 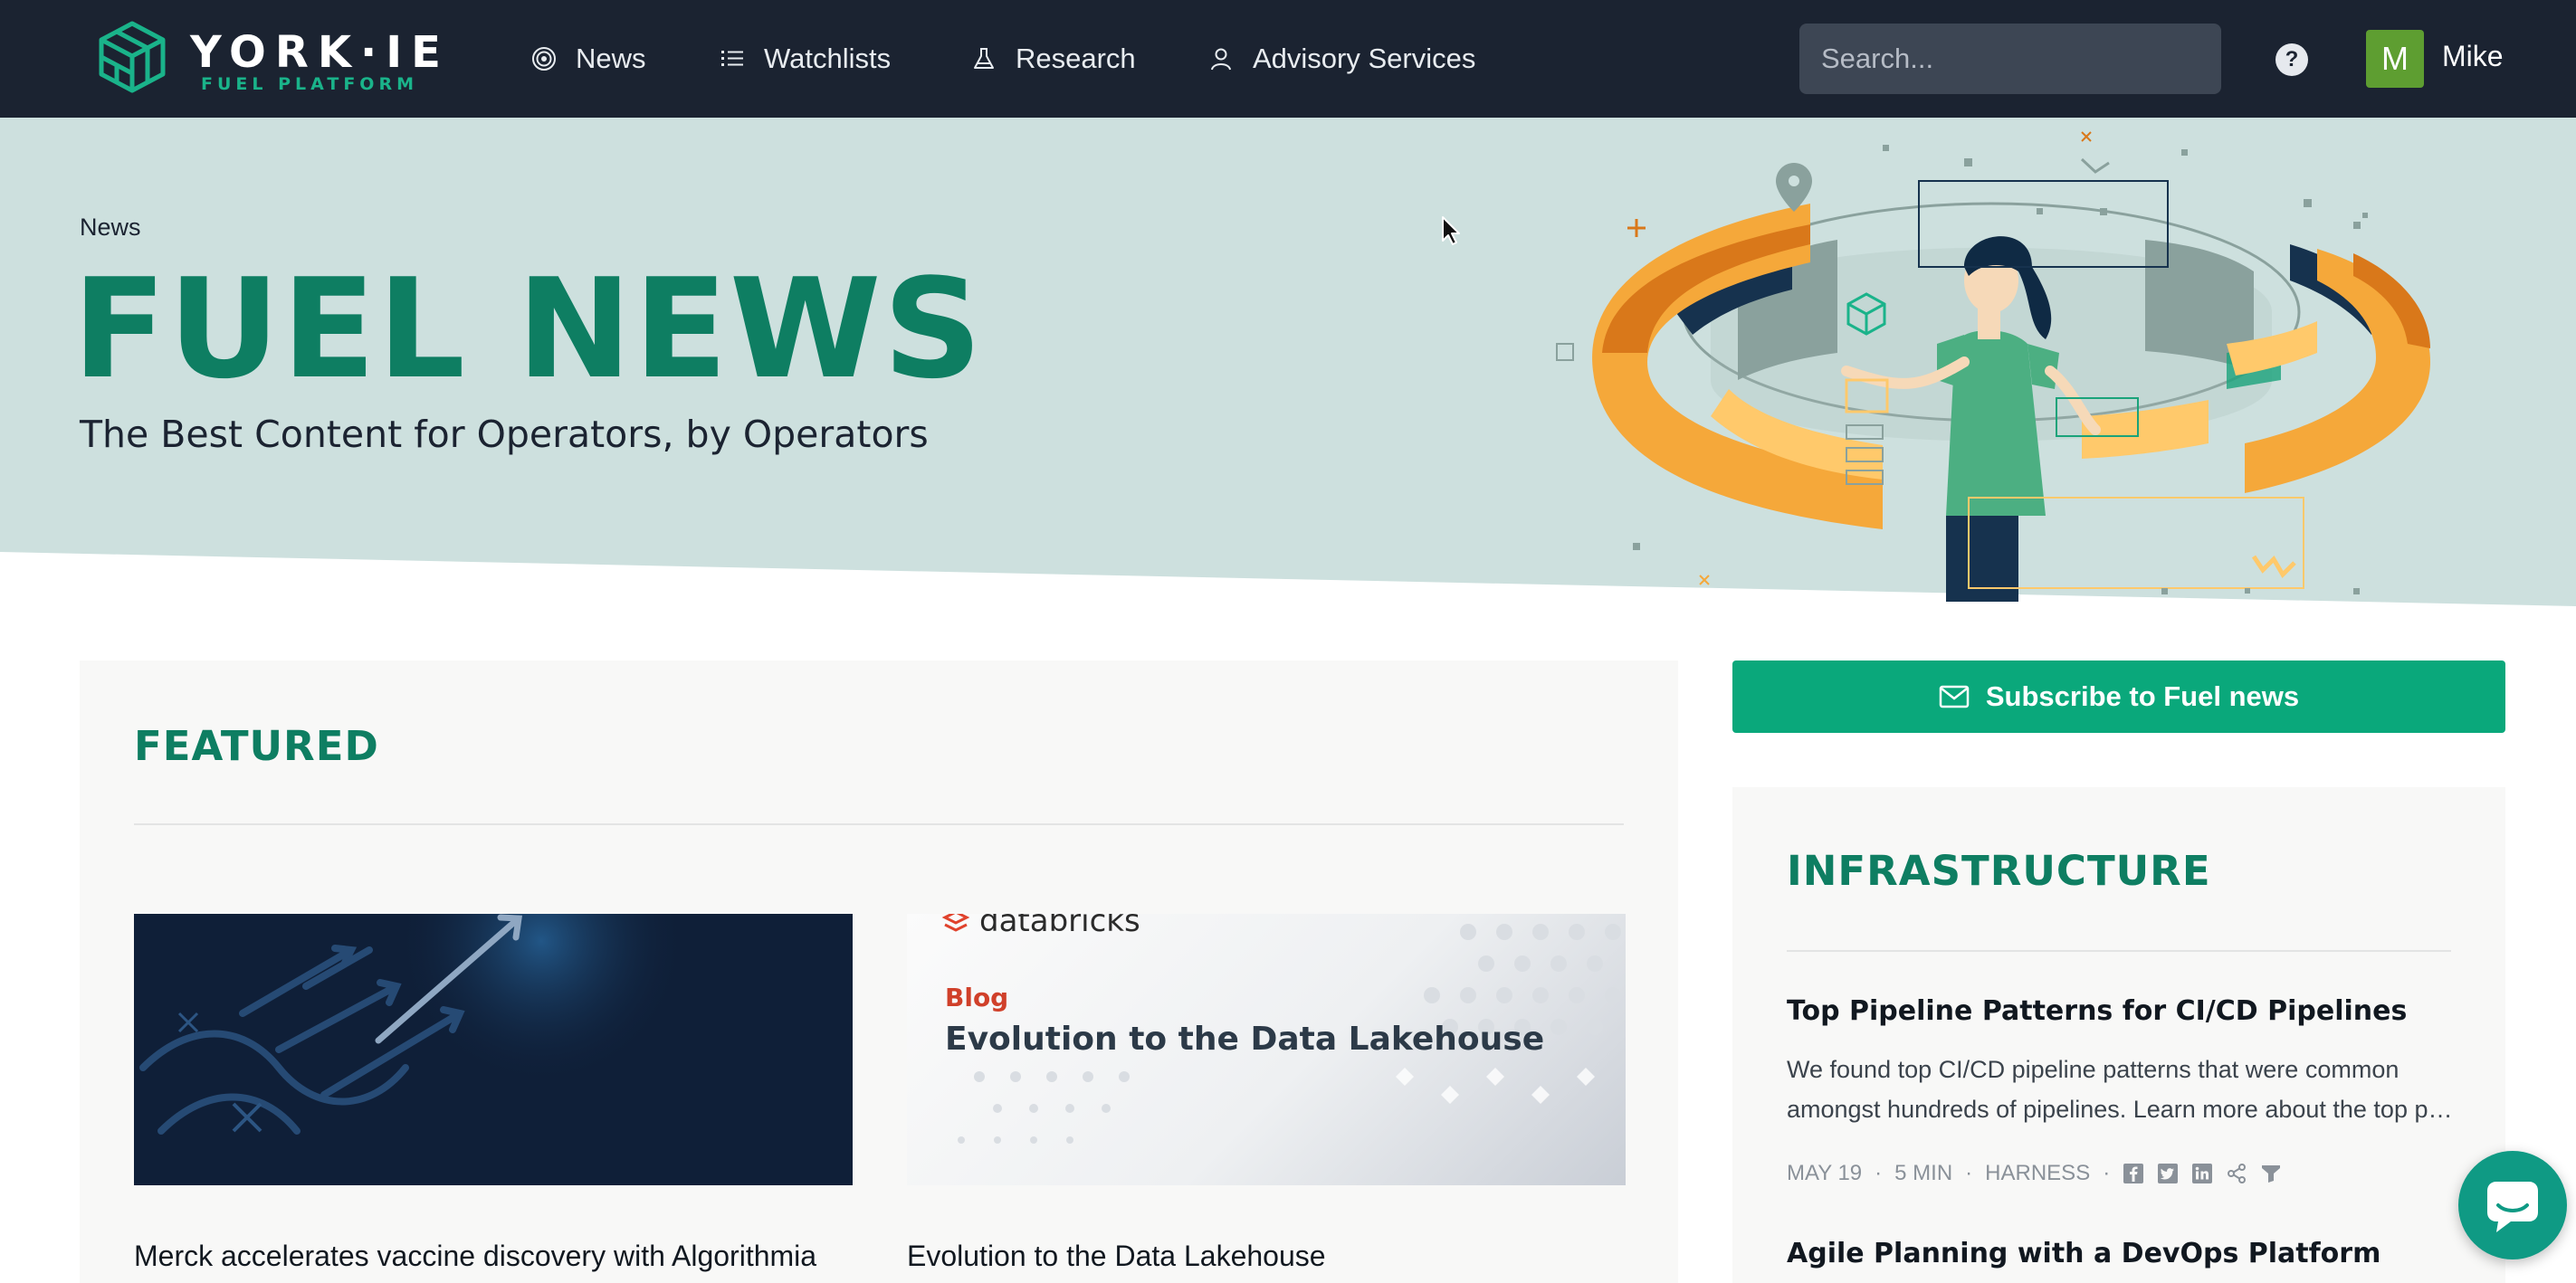 What do you see at coordinates (309, 84) in the screenshot?
I see `logo-subtitle: FUEL PLATFORM` at bounding box center [309, 84].